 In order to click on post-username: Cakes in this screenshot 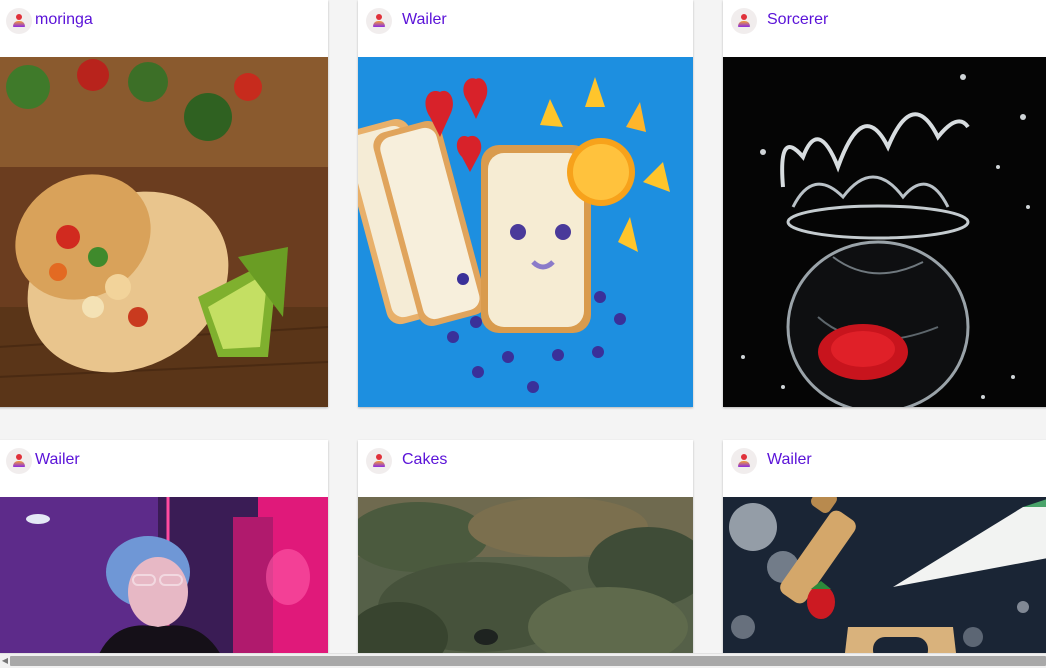, I will do `click(424, 460)`.